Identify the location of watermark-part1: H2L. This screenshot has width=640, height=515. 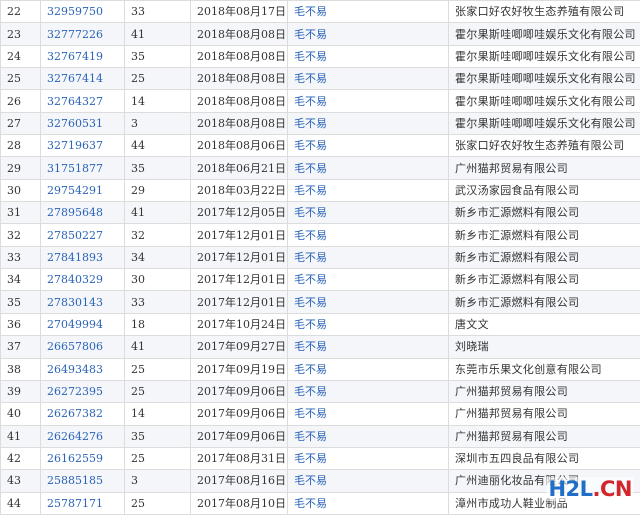
(570, 489).